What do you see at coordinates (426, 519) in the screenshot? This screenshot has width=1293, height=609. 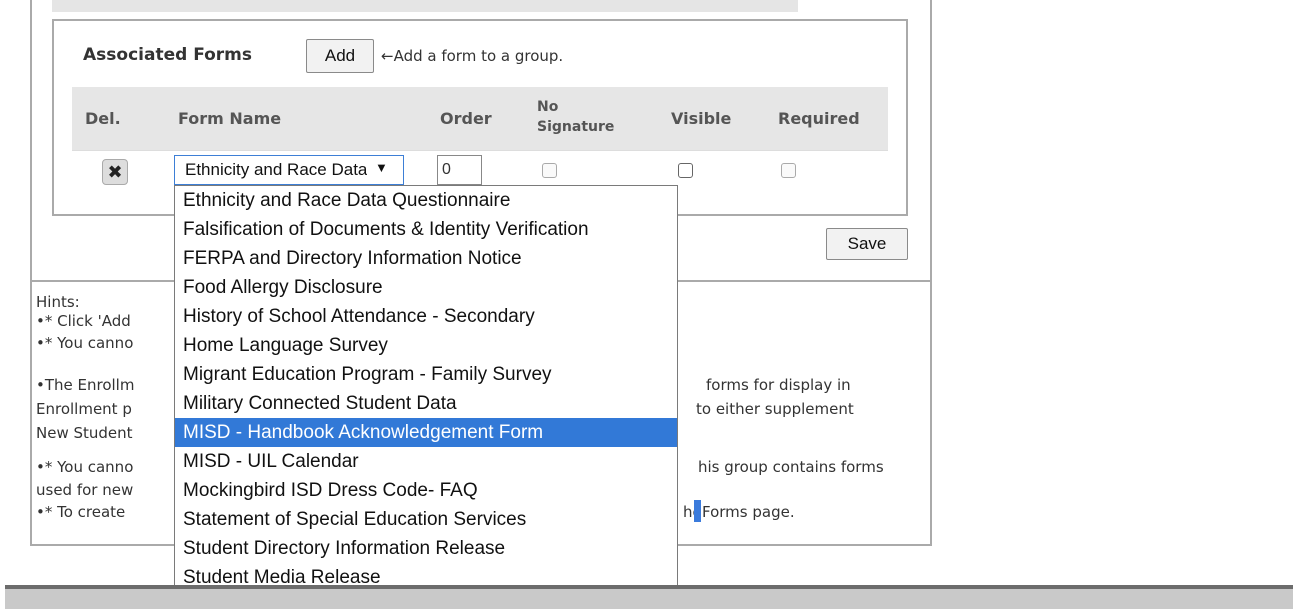 I see `dropdown-option: Statement of Special Education Services` at bounding box center [426, 519].